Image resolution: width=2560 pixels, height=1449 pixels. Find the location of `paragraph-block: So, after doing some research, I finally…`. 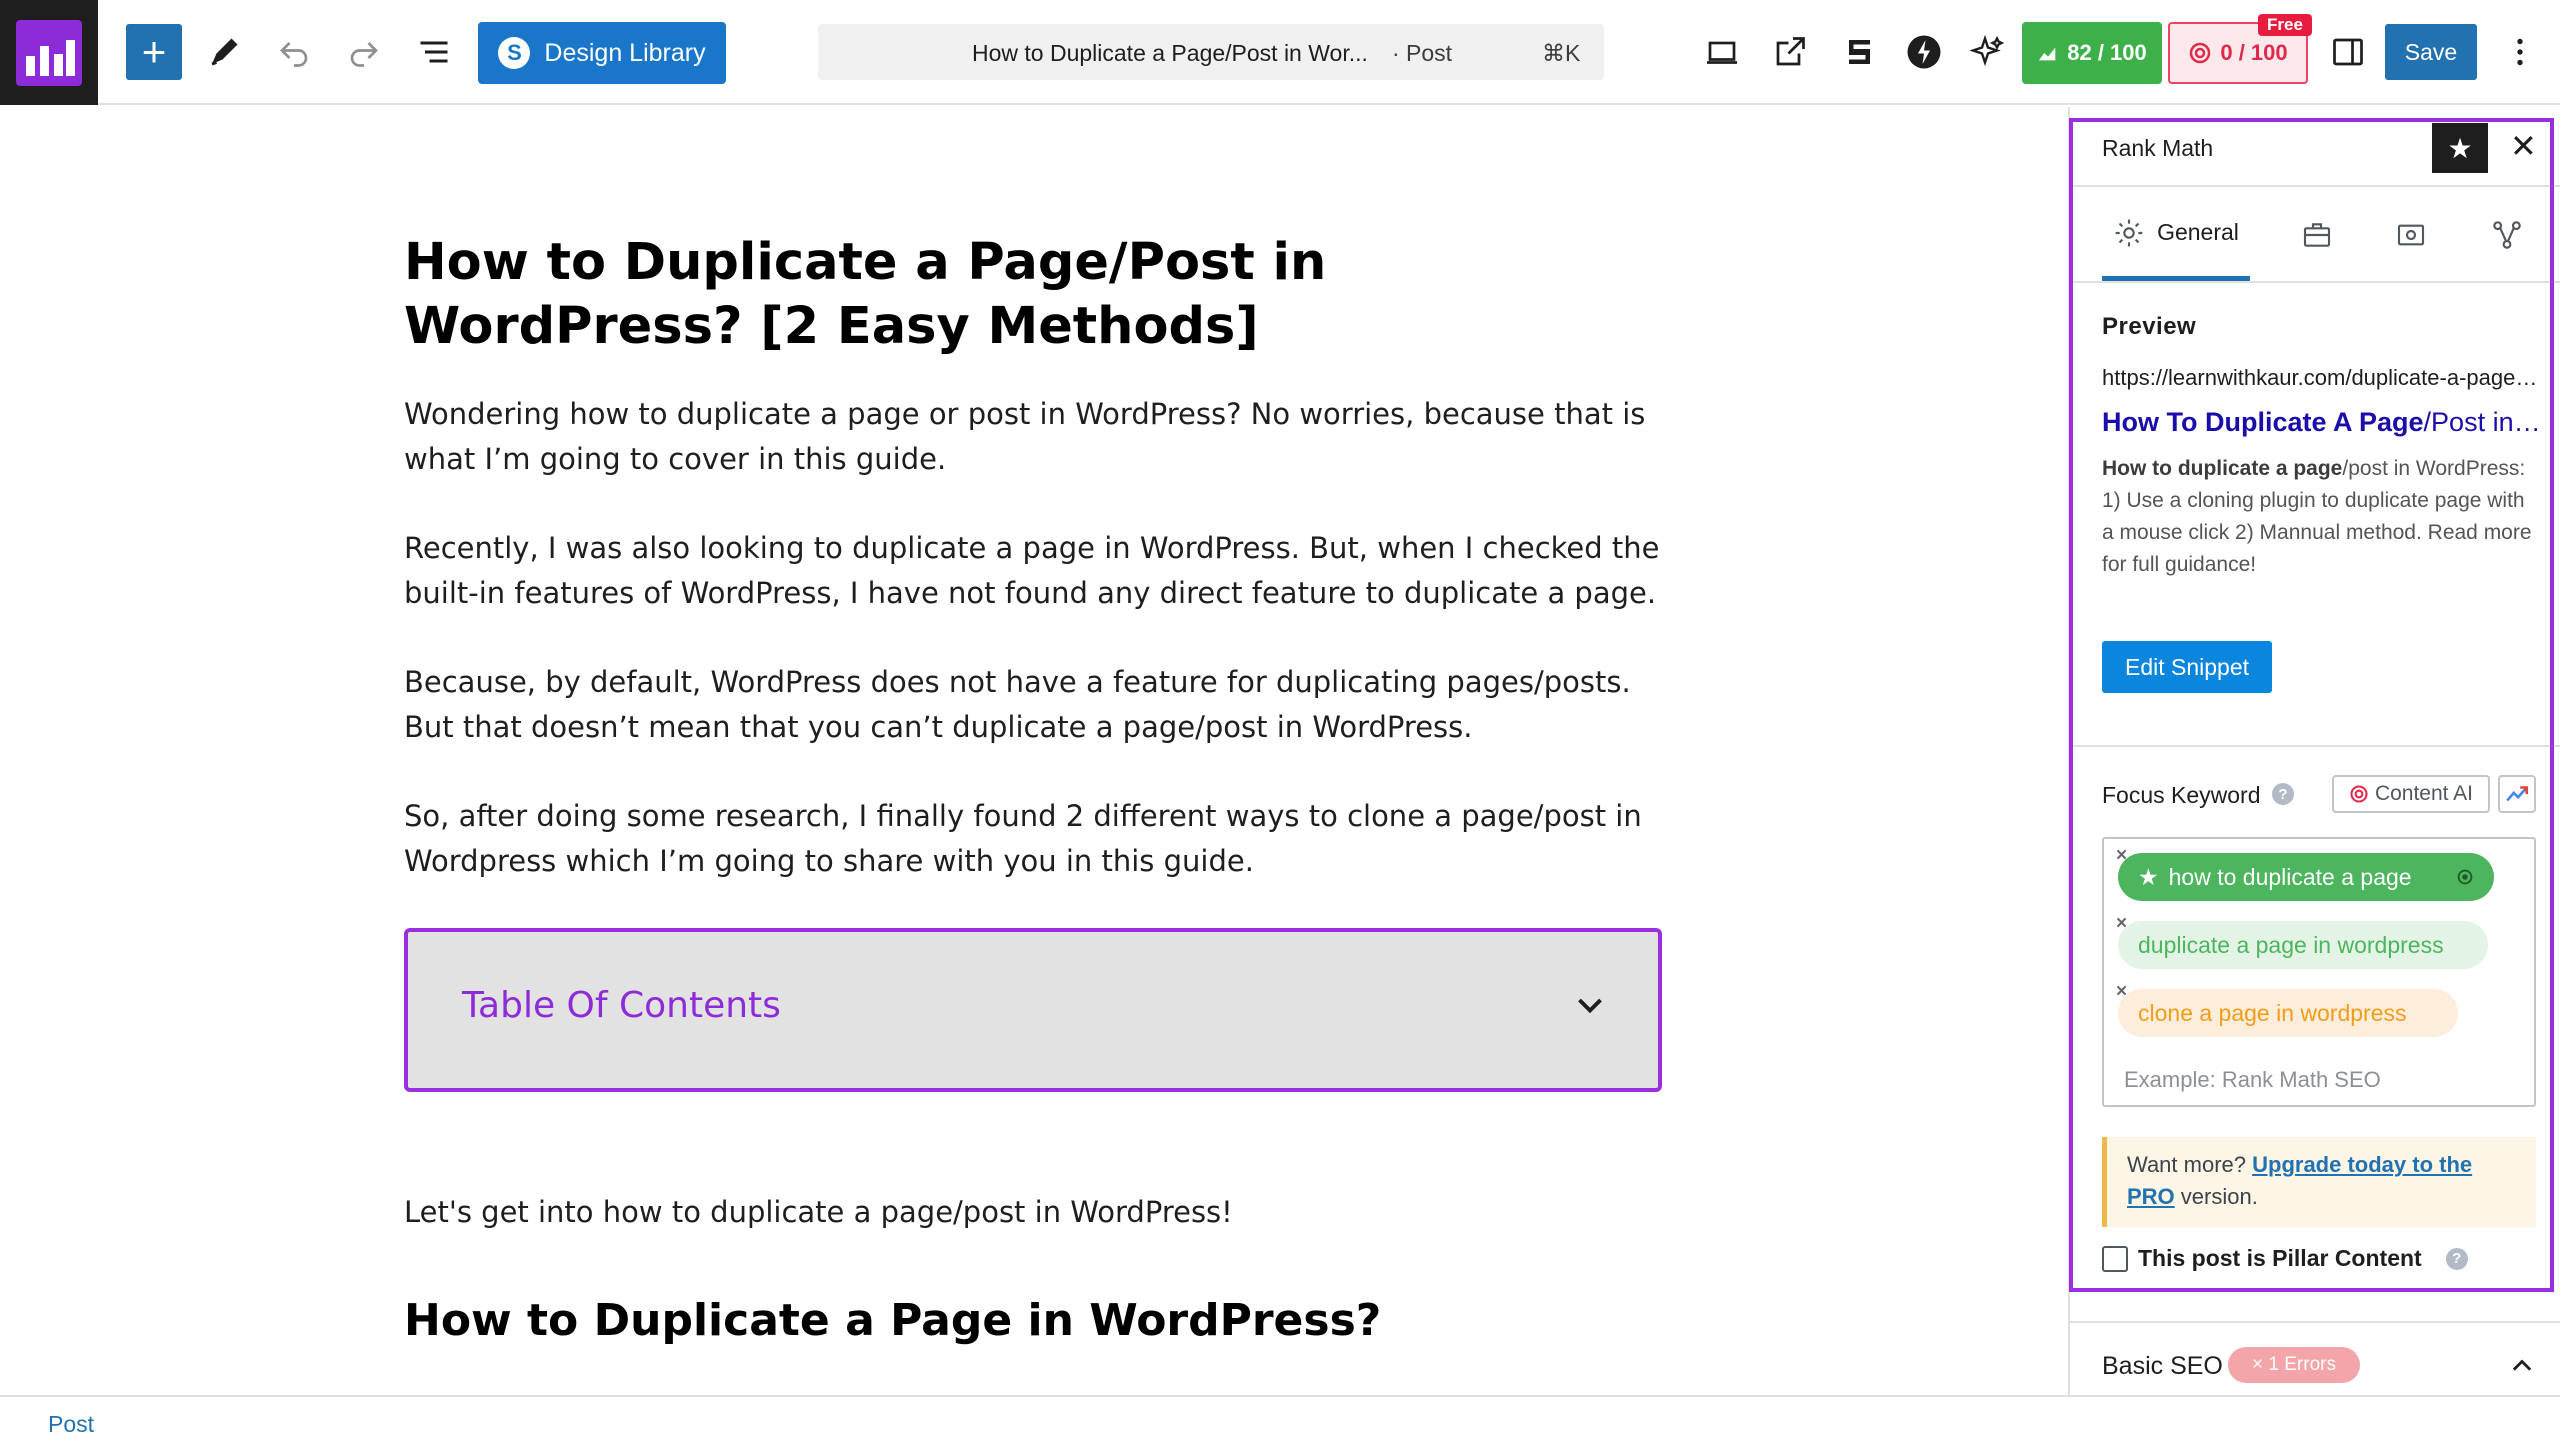

paragraph-block: So, after doing some research, I finally… is located at coordinates (1034, 839).